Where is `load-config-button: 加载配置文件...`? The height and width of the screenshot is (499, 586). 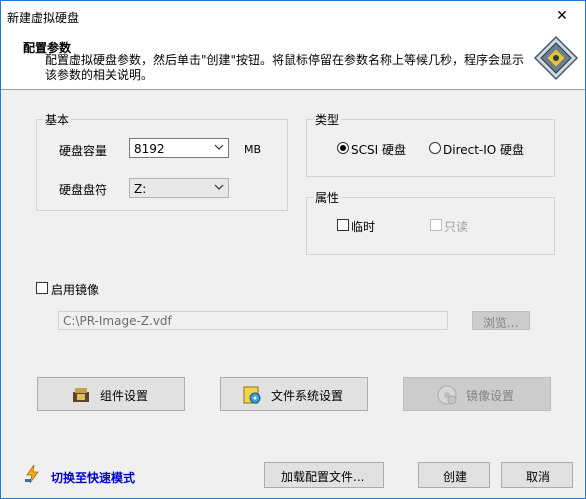 load-config-button: 加载配置文件... is located at coordinates (324, 475).